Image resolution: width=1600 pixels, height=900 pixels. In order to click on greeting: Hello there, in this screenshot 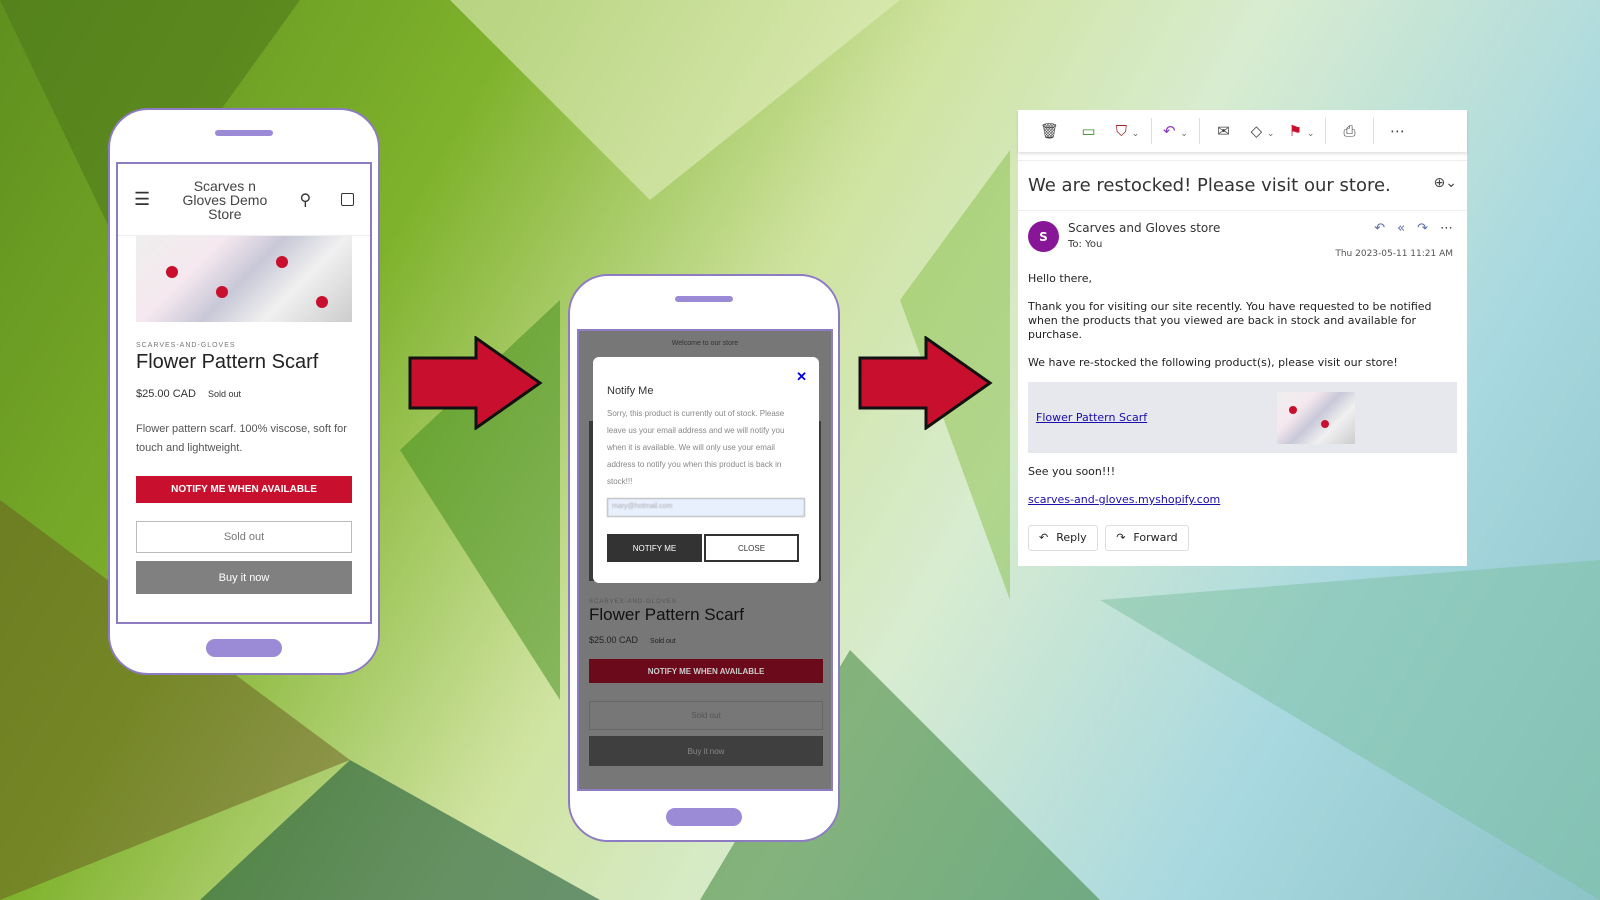, I will do `click(1060, 278)`.